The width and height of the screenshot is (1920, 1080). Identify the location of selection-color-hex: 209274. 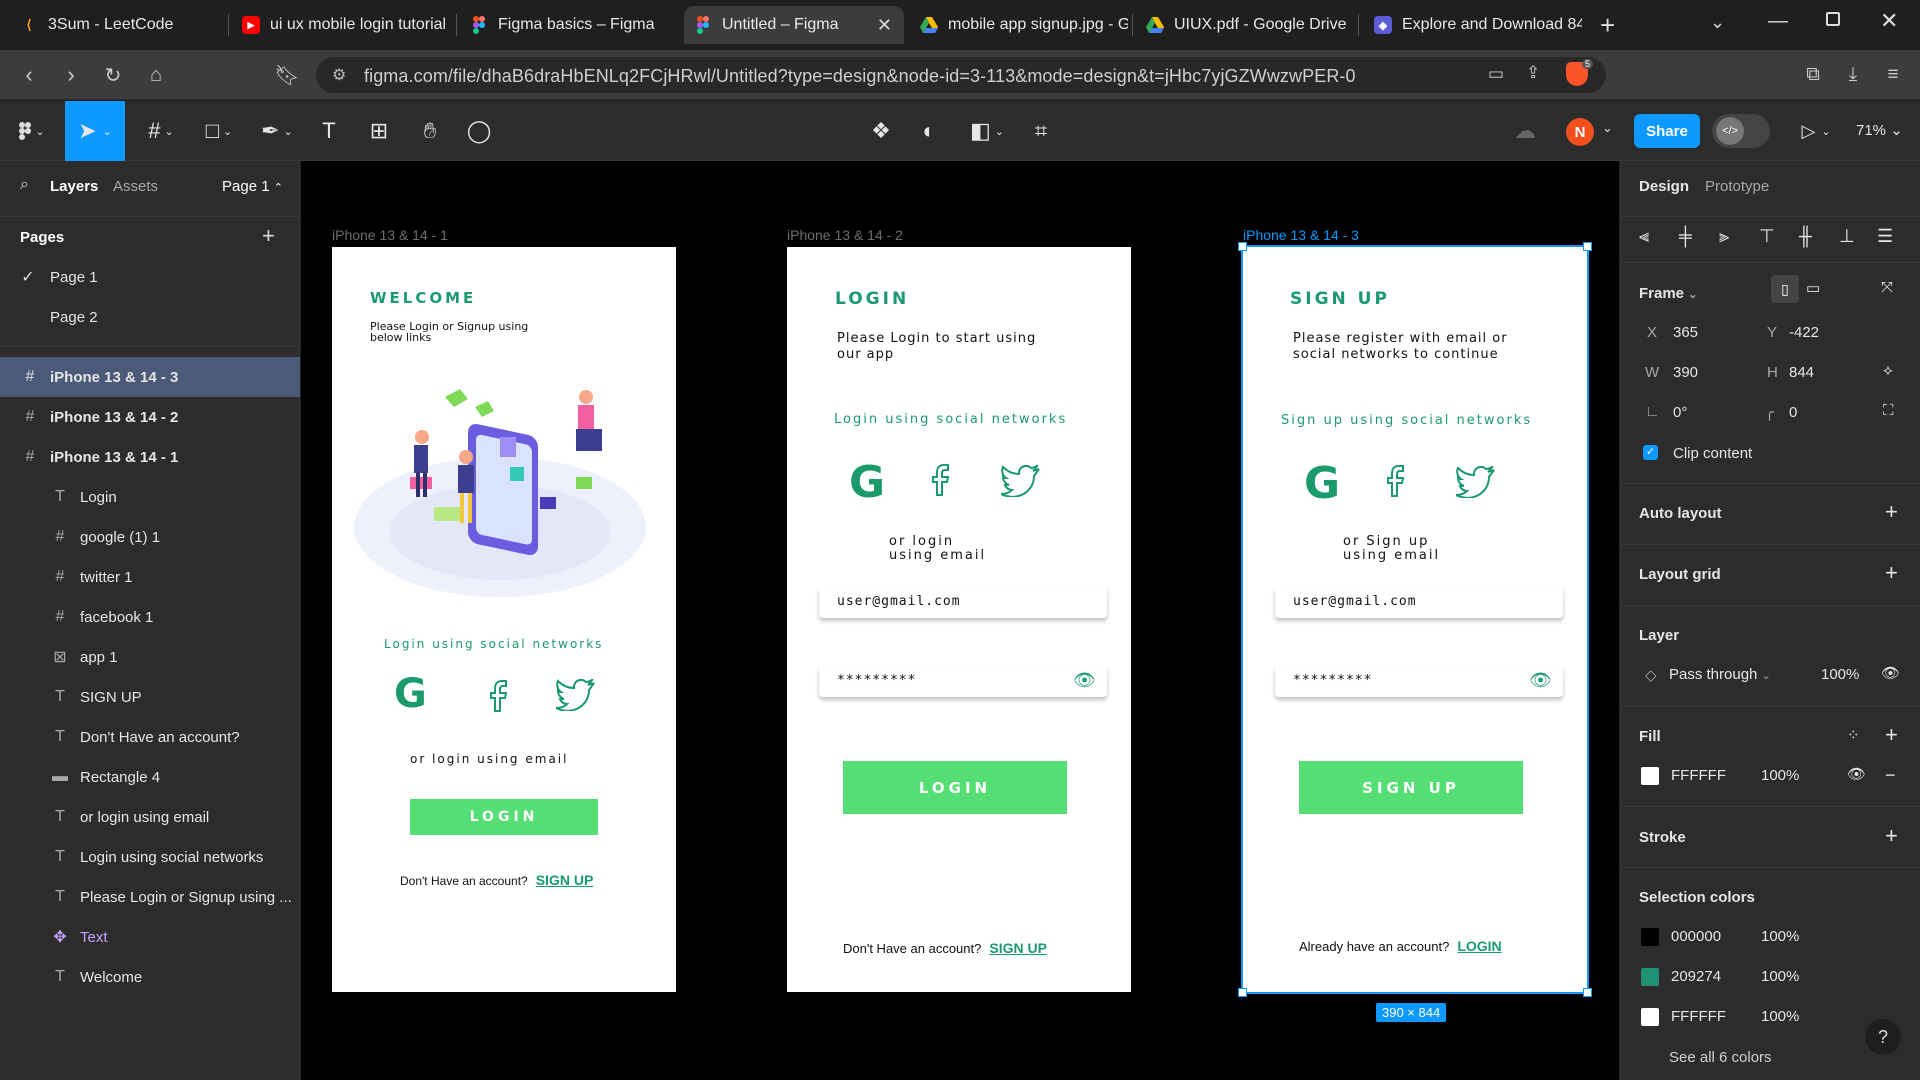
(1696, 976).